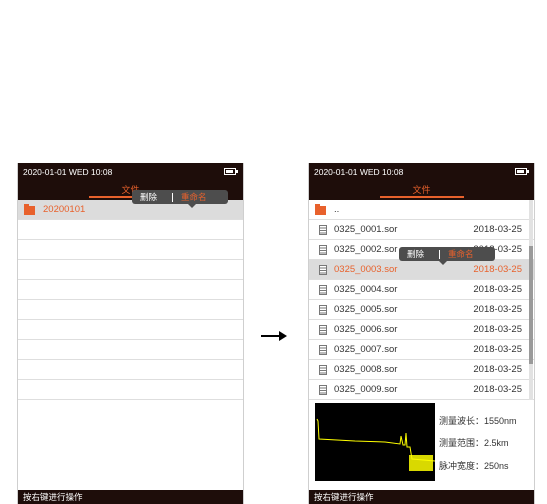  What do you see at coordinates (531, 305) in the screenshot?
I see `scrollbar-thumb` at bounding box center [531, 305].